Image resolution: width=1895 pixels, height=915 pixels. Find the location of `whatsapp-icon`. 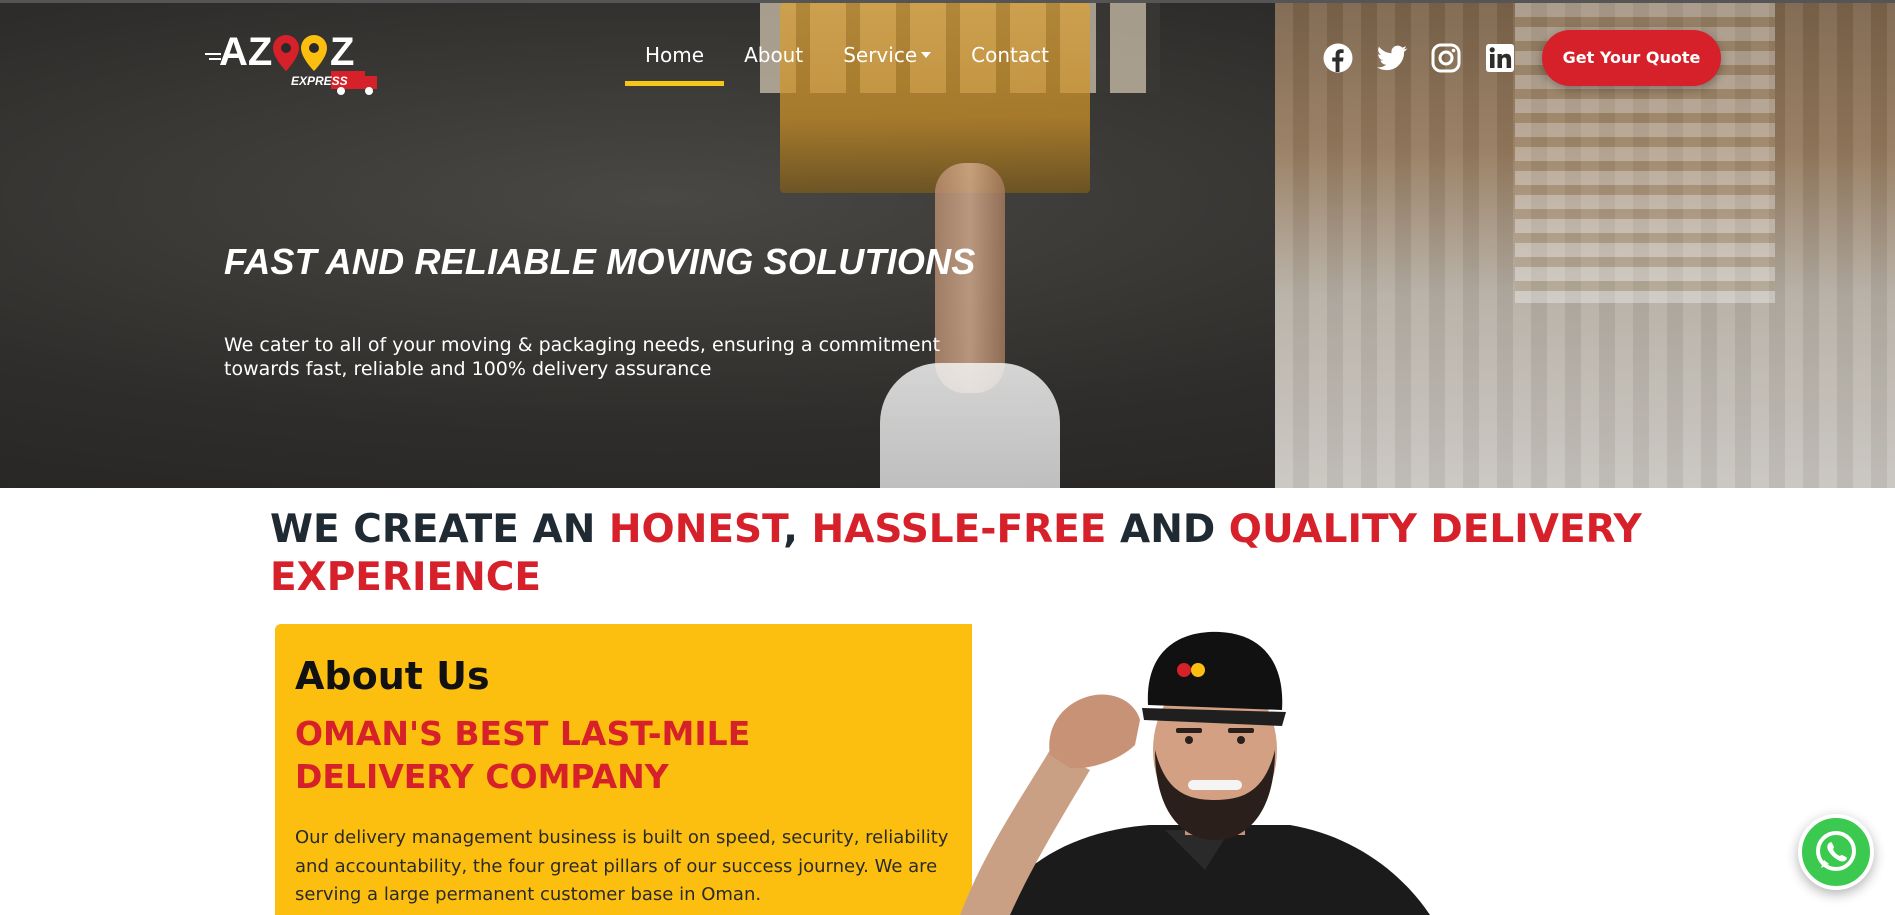

whatsapp-icon is located at coordinates (1836, 852).